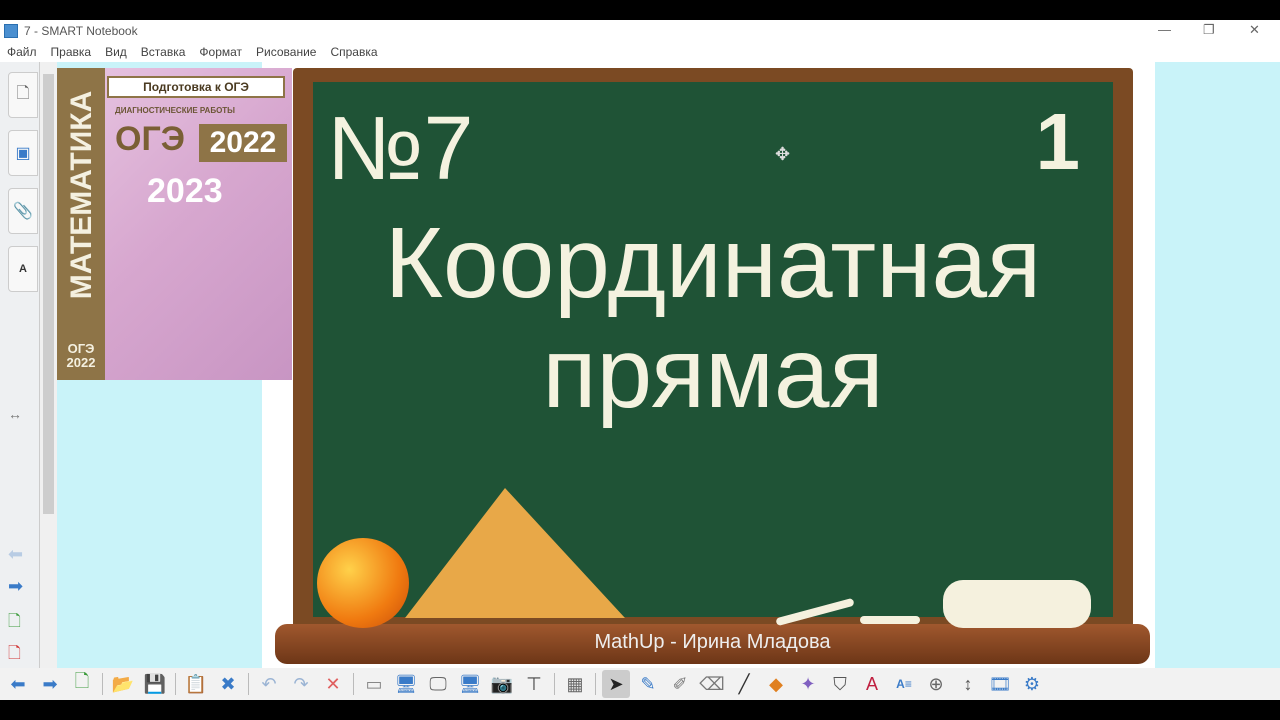 This screenshot has height=720, width=1280. Describe the element at coordinates (712, 684) in the screenshot. I see `eraser-icon: ⌫` at that location.